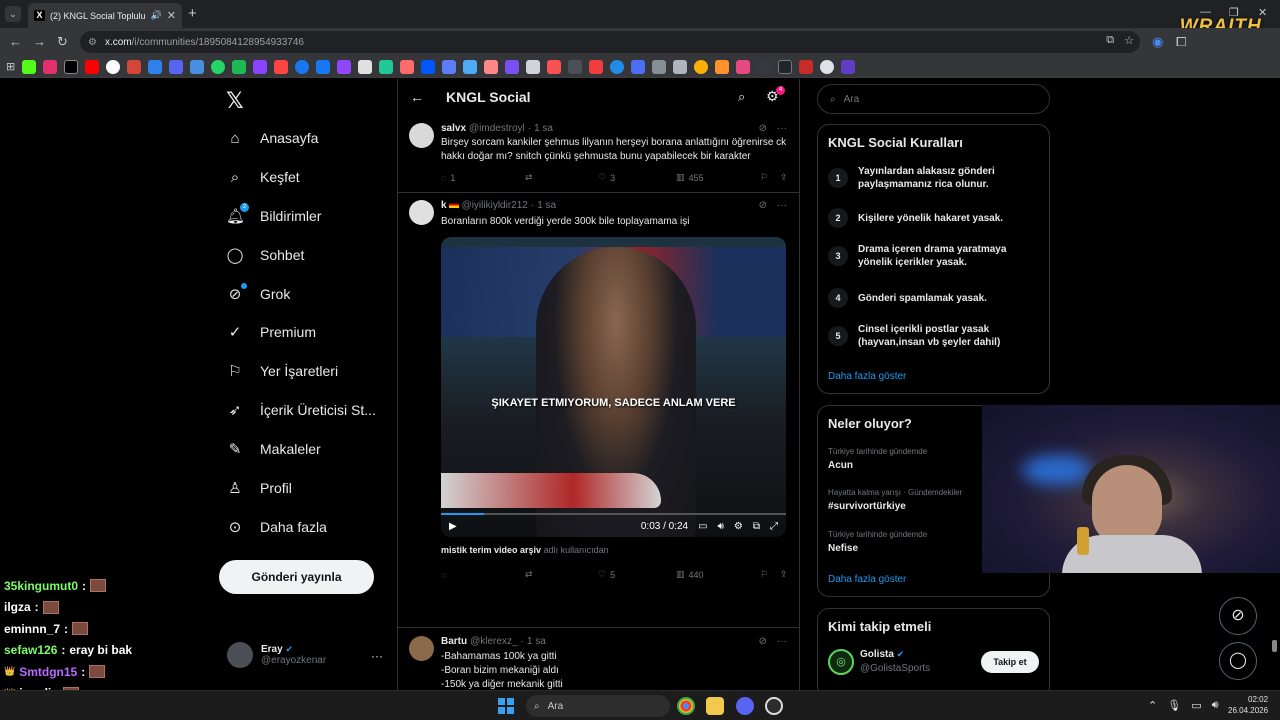 The height and width of the screenshot is (720, 1280). I want to click on tab-list-button: ⌄, so click(13, 14).